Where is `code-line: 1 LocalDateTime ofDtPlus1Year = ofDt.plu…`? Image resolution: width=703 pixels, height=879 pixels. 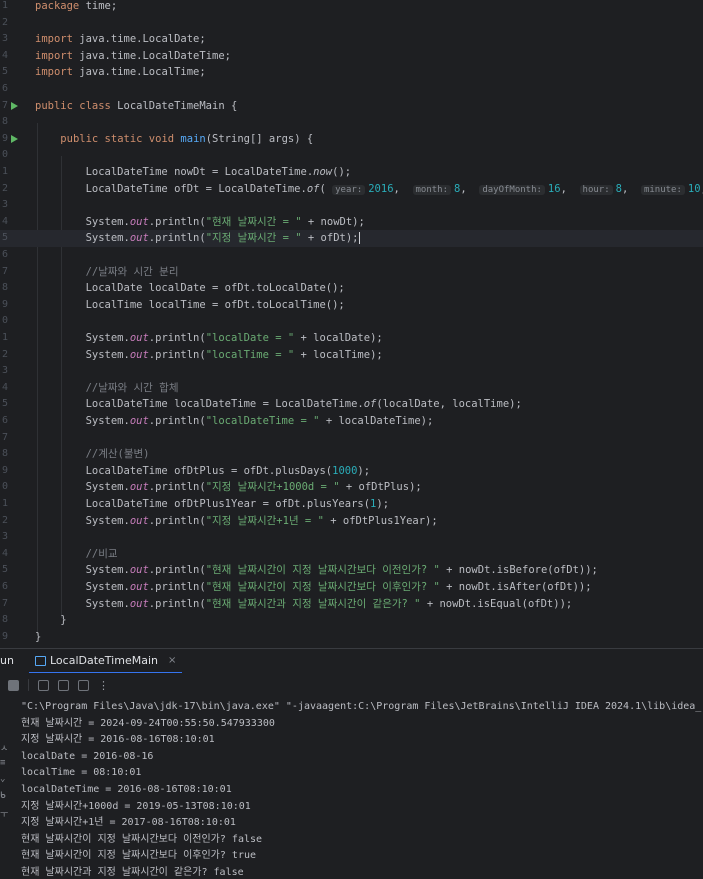
code-line: 1 LocalDateTime ofDtPlus1Year = ofDt.plu… is located at coordinates (351, 504).